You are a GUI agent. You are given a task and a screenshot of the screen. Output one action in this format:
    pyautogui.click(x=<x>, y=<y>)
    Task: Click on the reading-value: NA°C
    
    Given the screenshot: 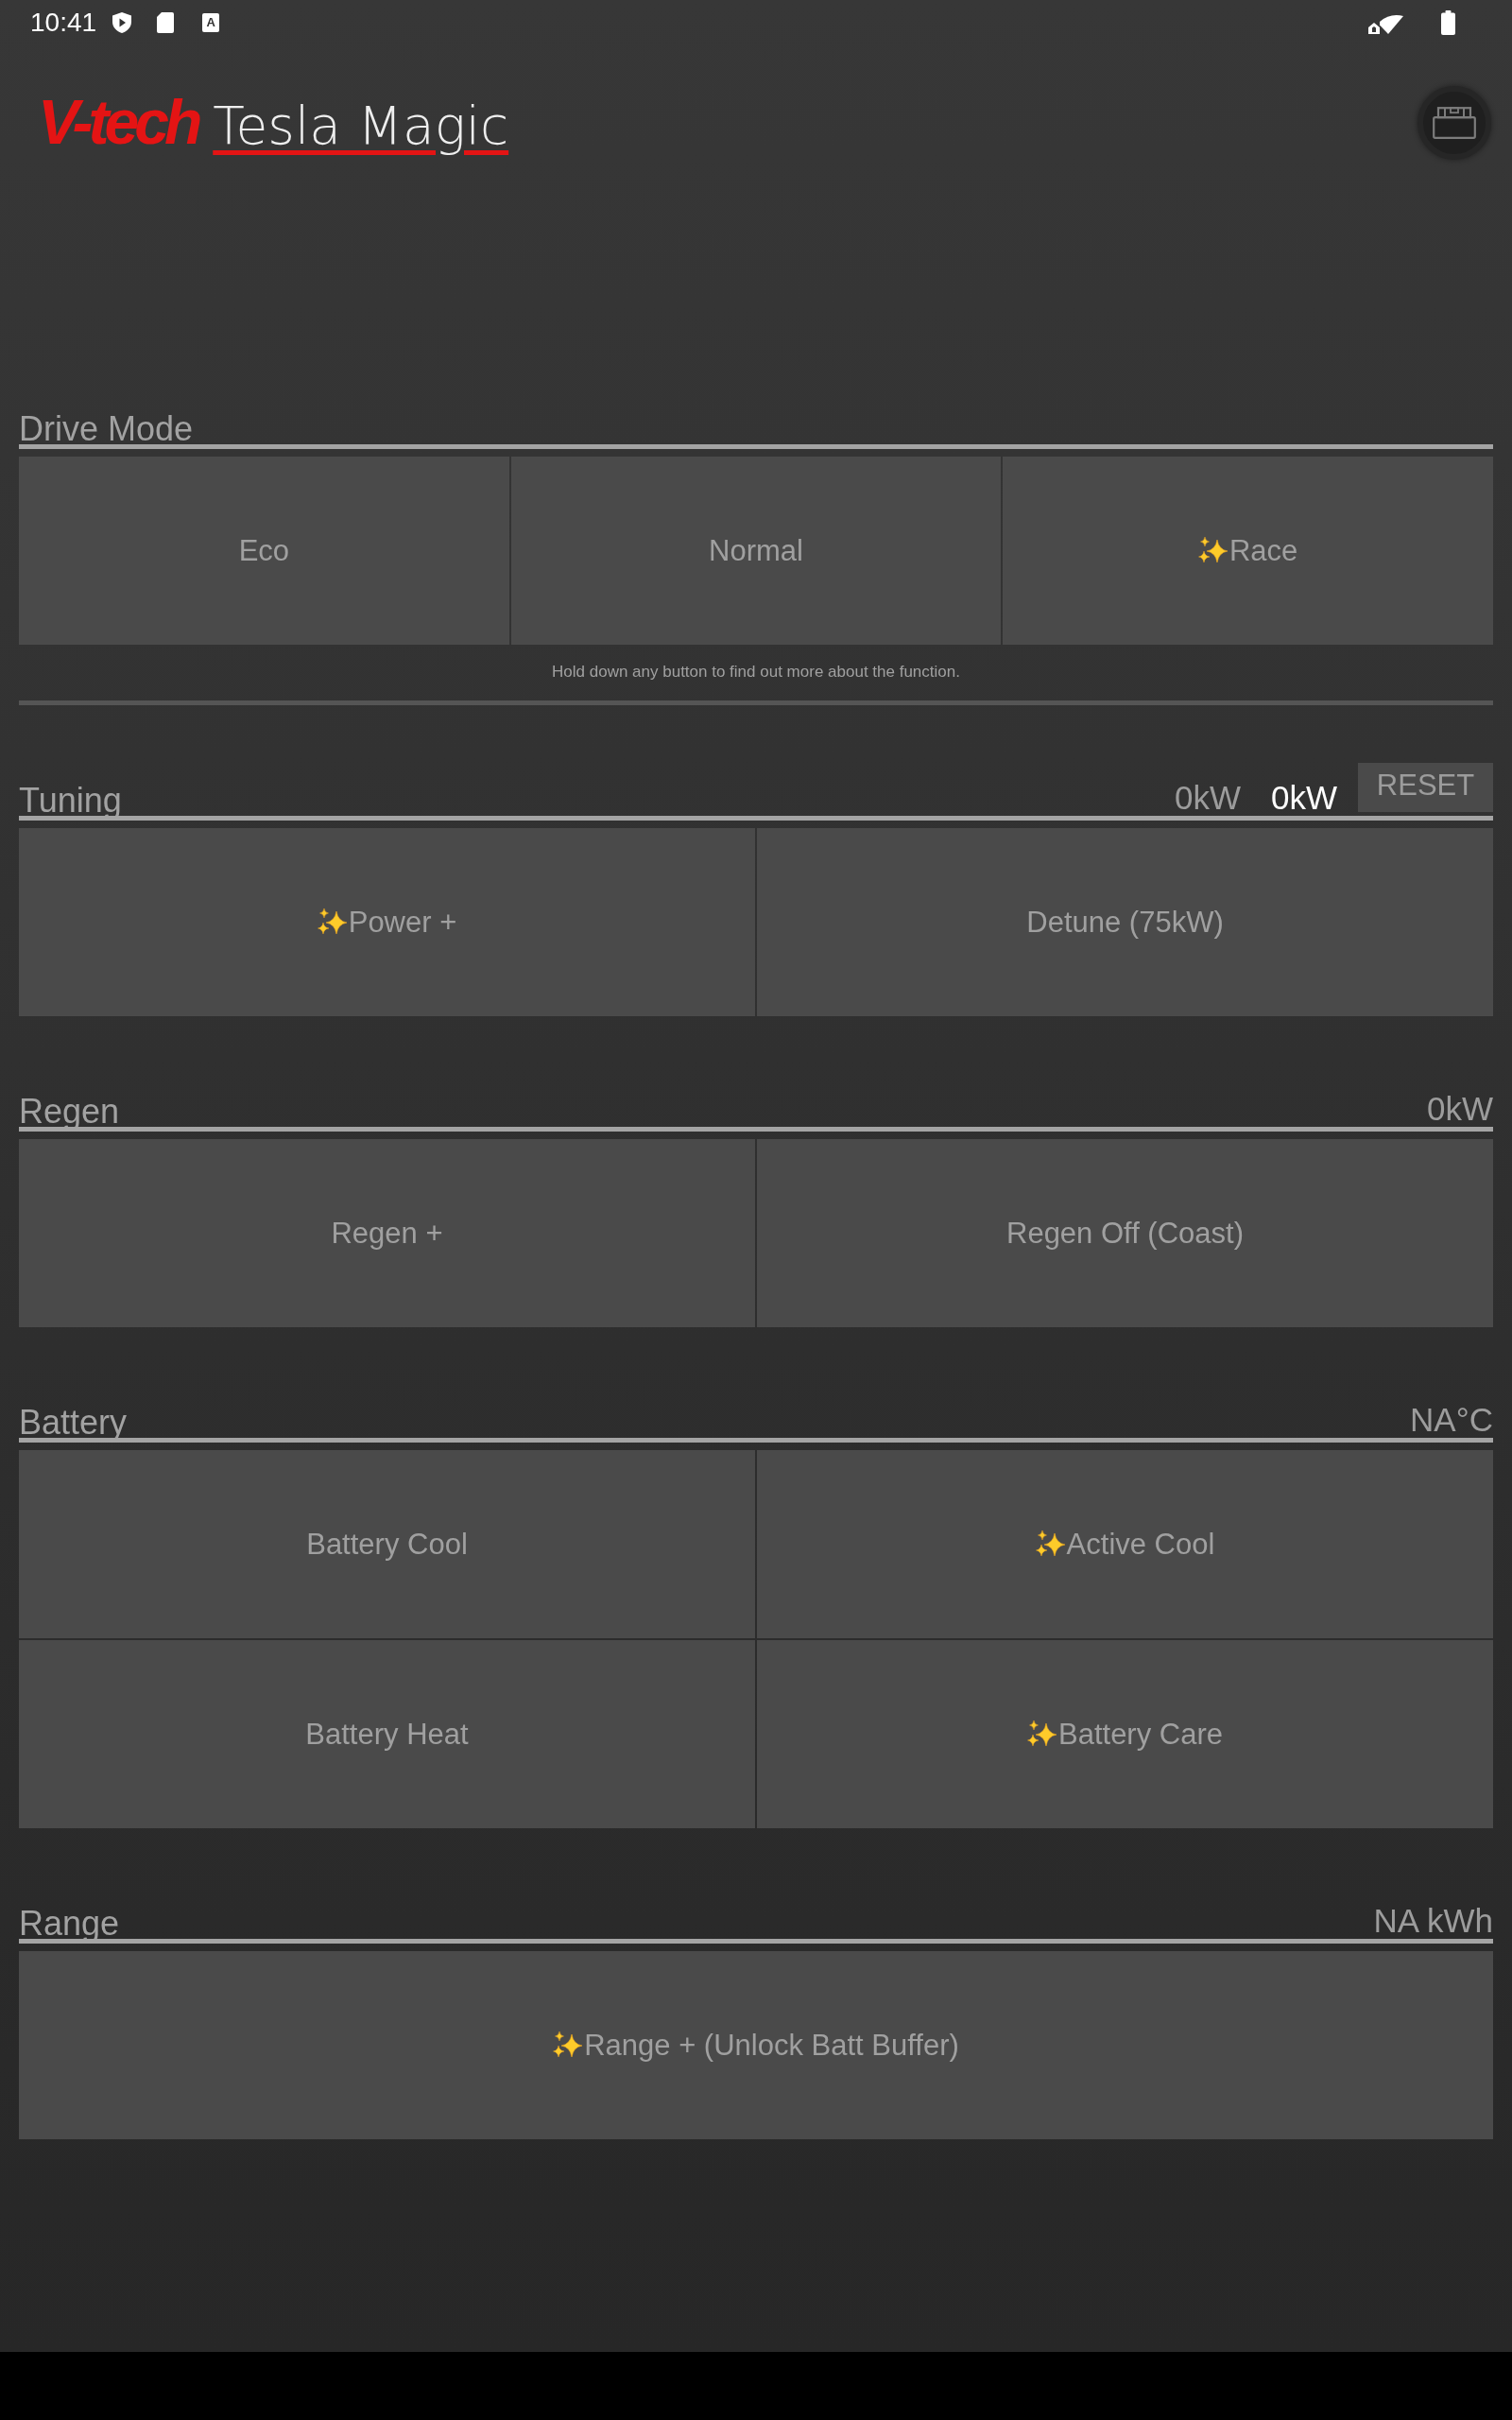 What is the action you would take?
    pyautogui.click(x=1451, y=1420)
    